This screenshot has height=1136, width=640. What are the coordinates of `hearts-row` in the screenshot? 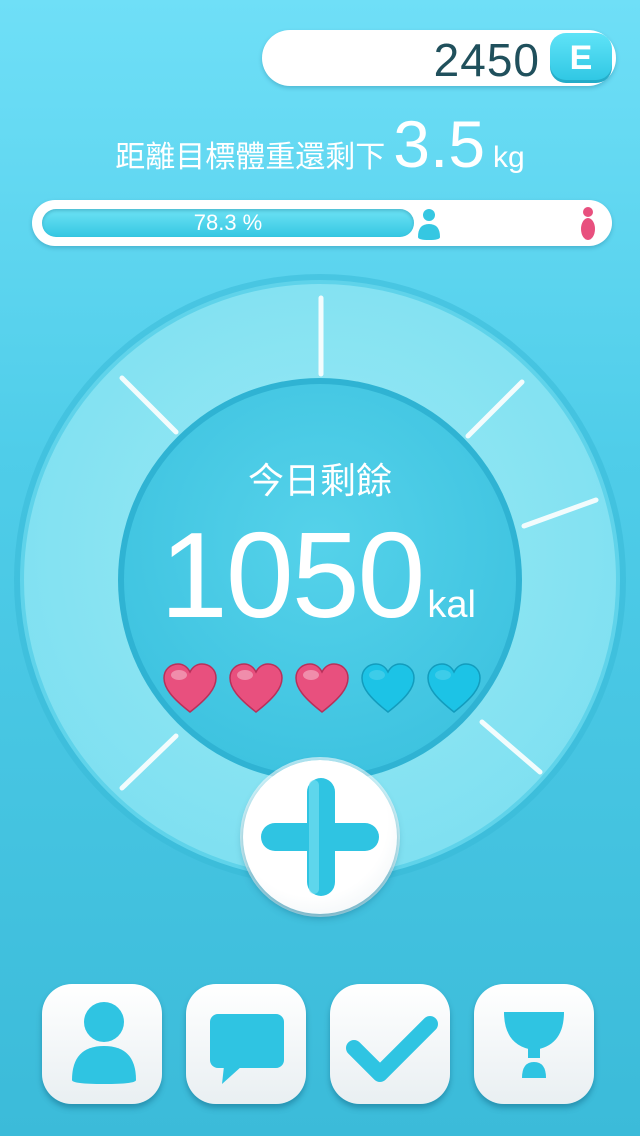 It's located at (327, 690).